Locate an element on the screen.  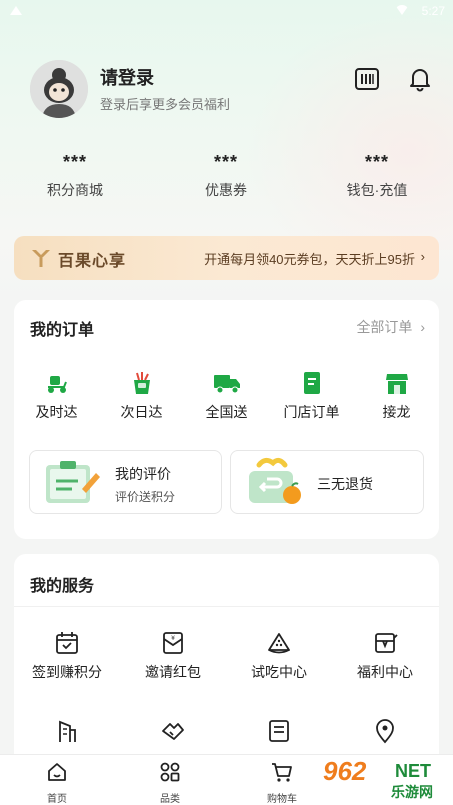
order-type-label: 及时达 is located at coordinates (56, 412).